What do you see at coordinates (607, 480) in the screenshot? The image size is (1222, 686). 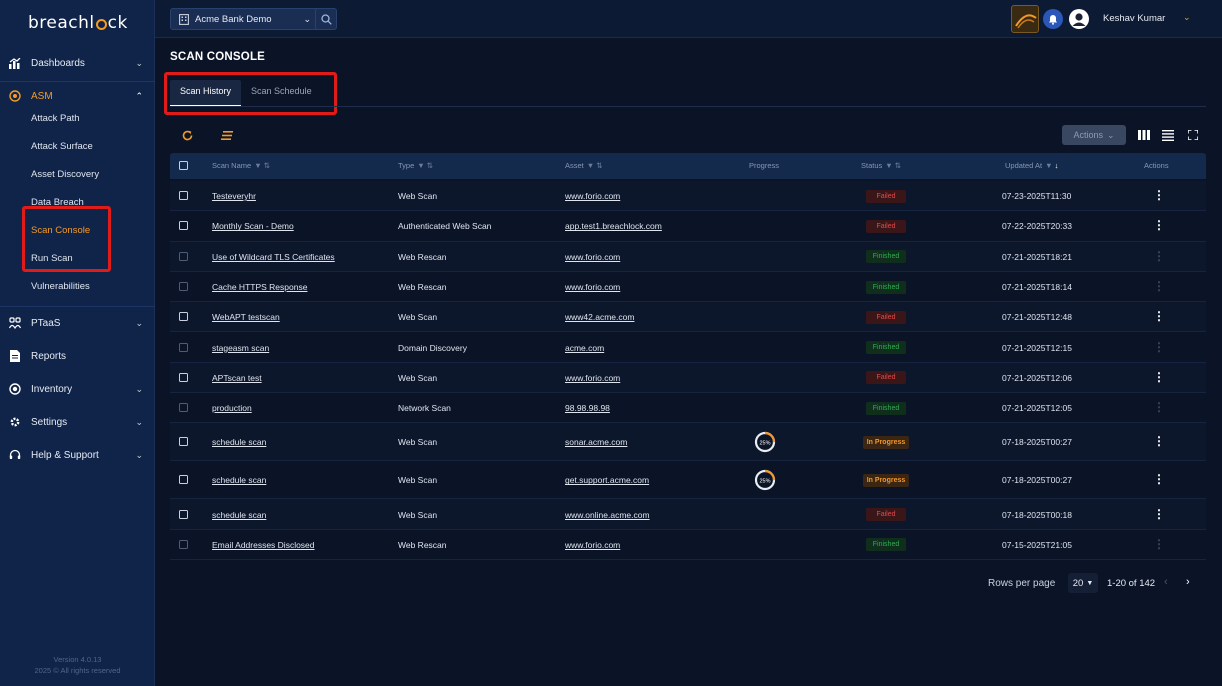 I see `asset-link: get.support.acme.com` at bounding box center [607, 480].